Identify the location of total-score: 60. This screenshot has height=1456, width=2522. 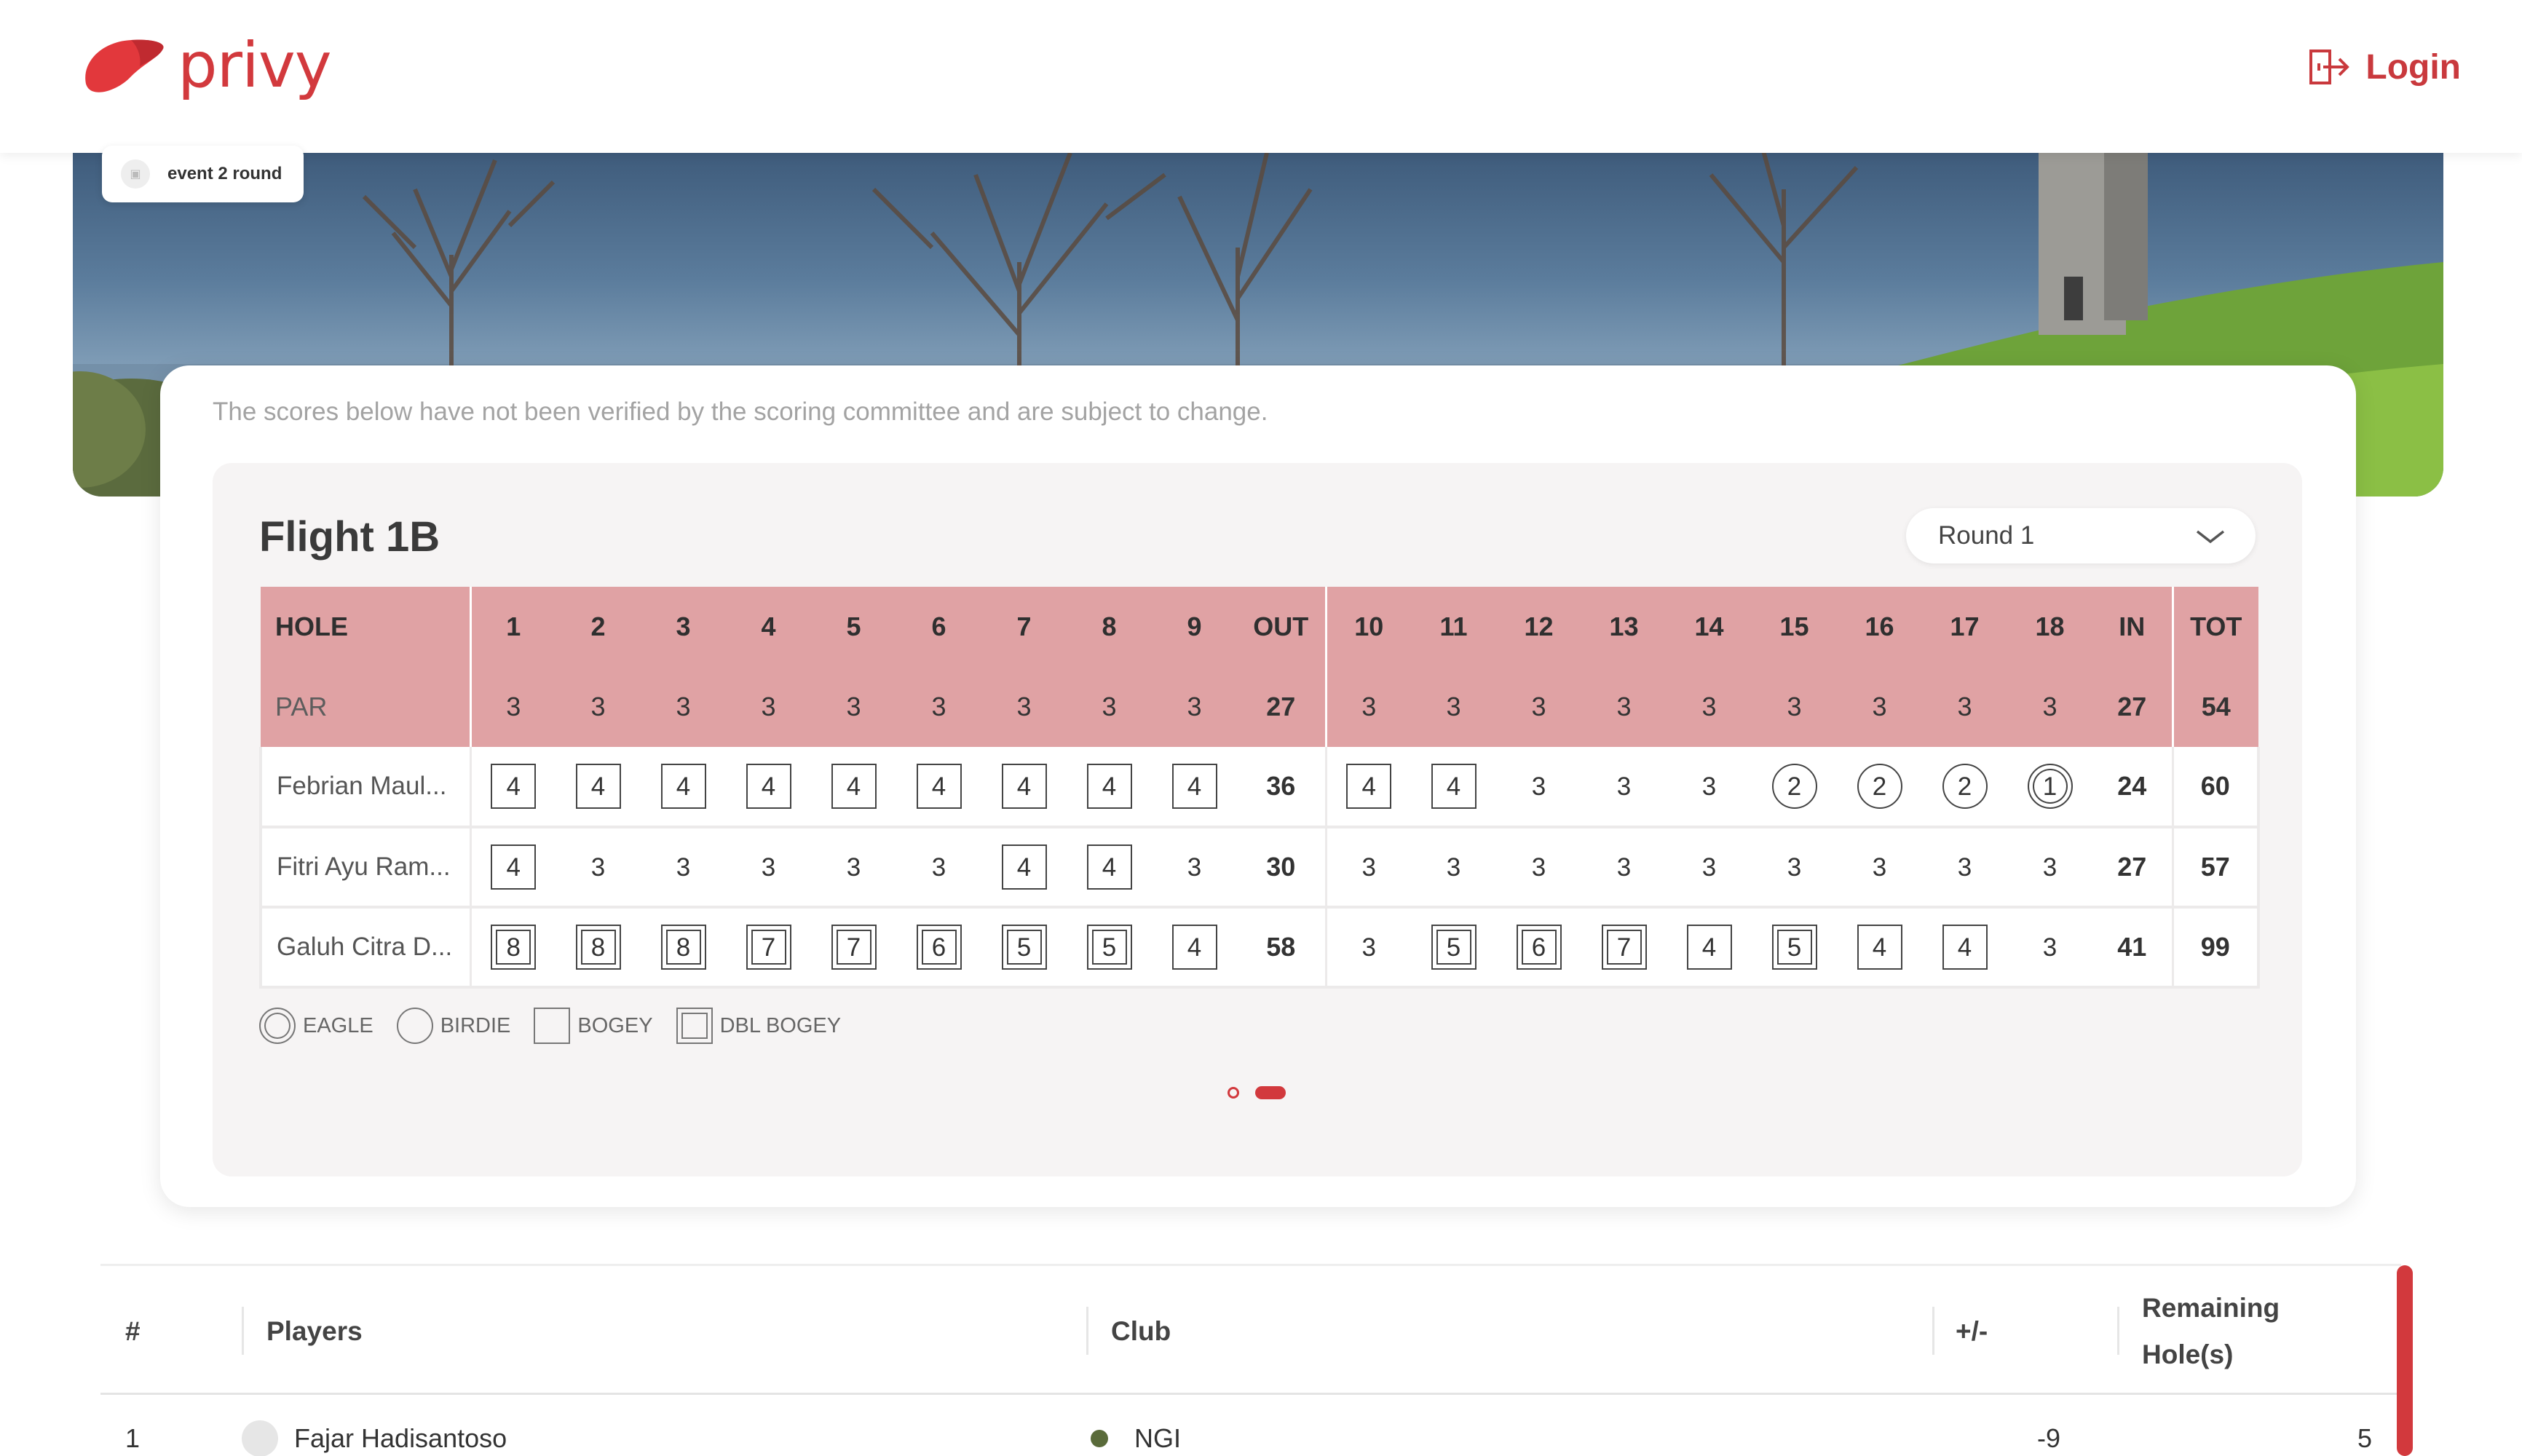
(2216, 787).